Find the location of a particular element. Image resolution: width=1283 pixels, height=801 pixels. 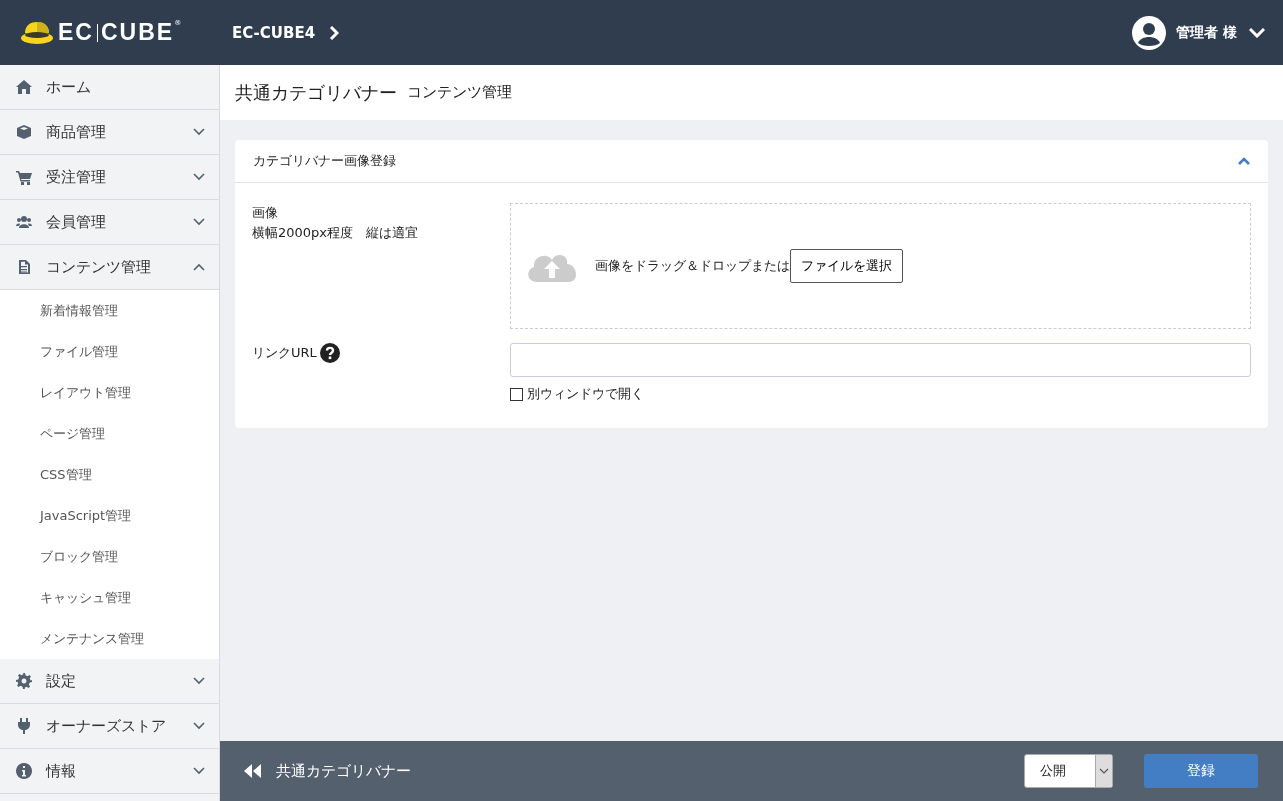

hat-logo-icon is located at coordinates (37, 32).